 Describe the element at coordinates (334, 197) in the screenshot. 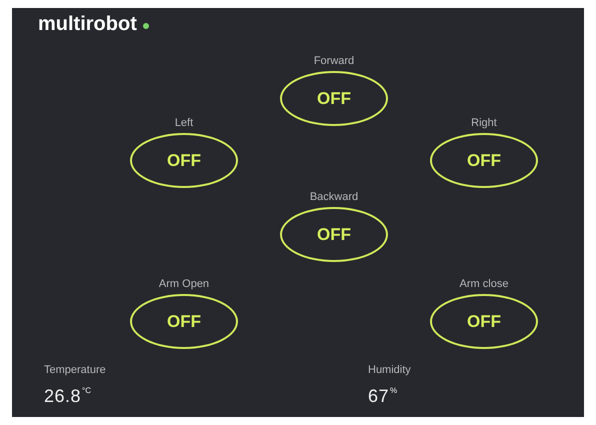

I see `control-label: Backward` at that location.